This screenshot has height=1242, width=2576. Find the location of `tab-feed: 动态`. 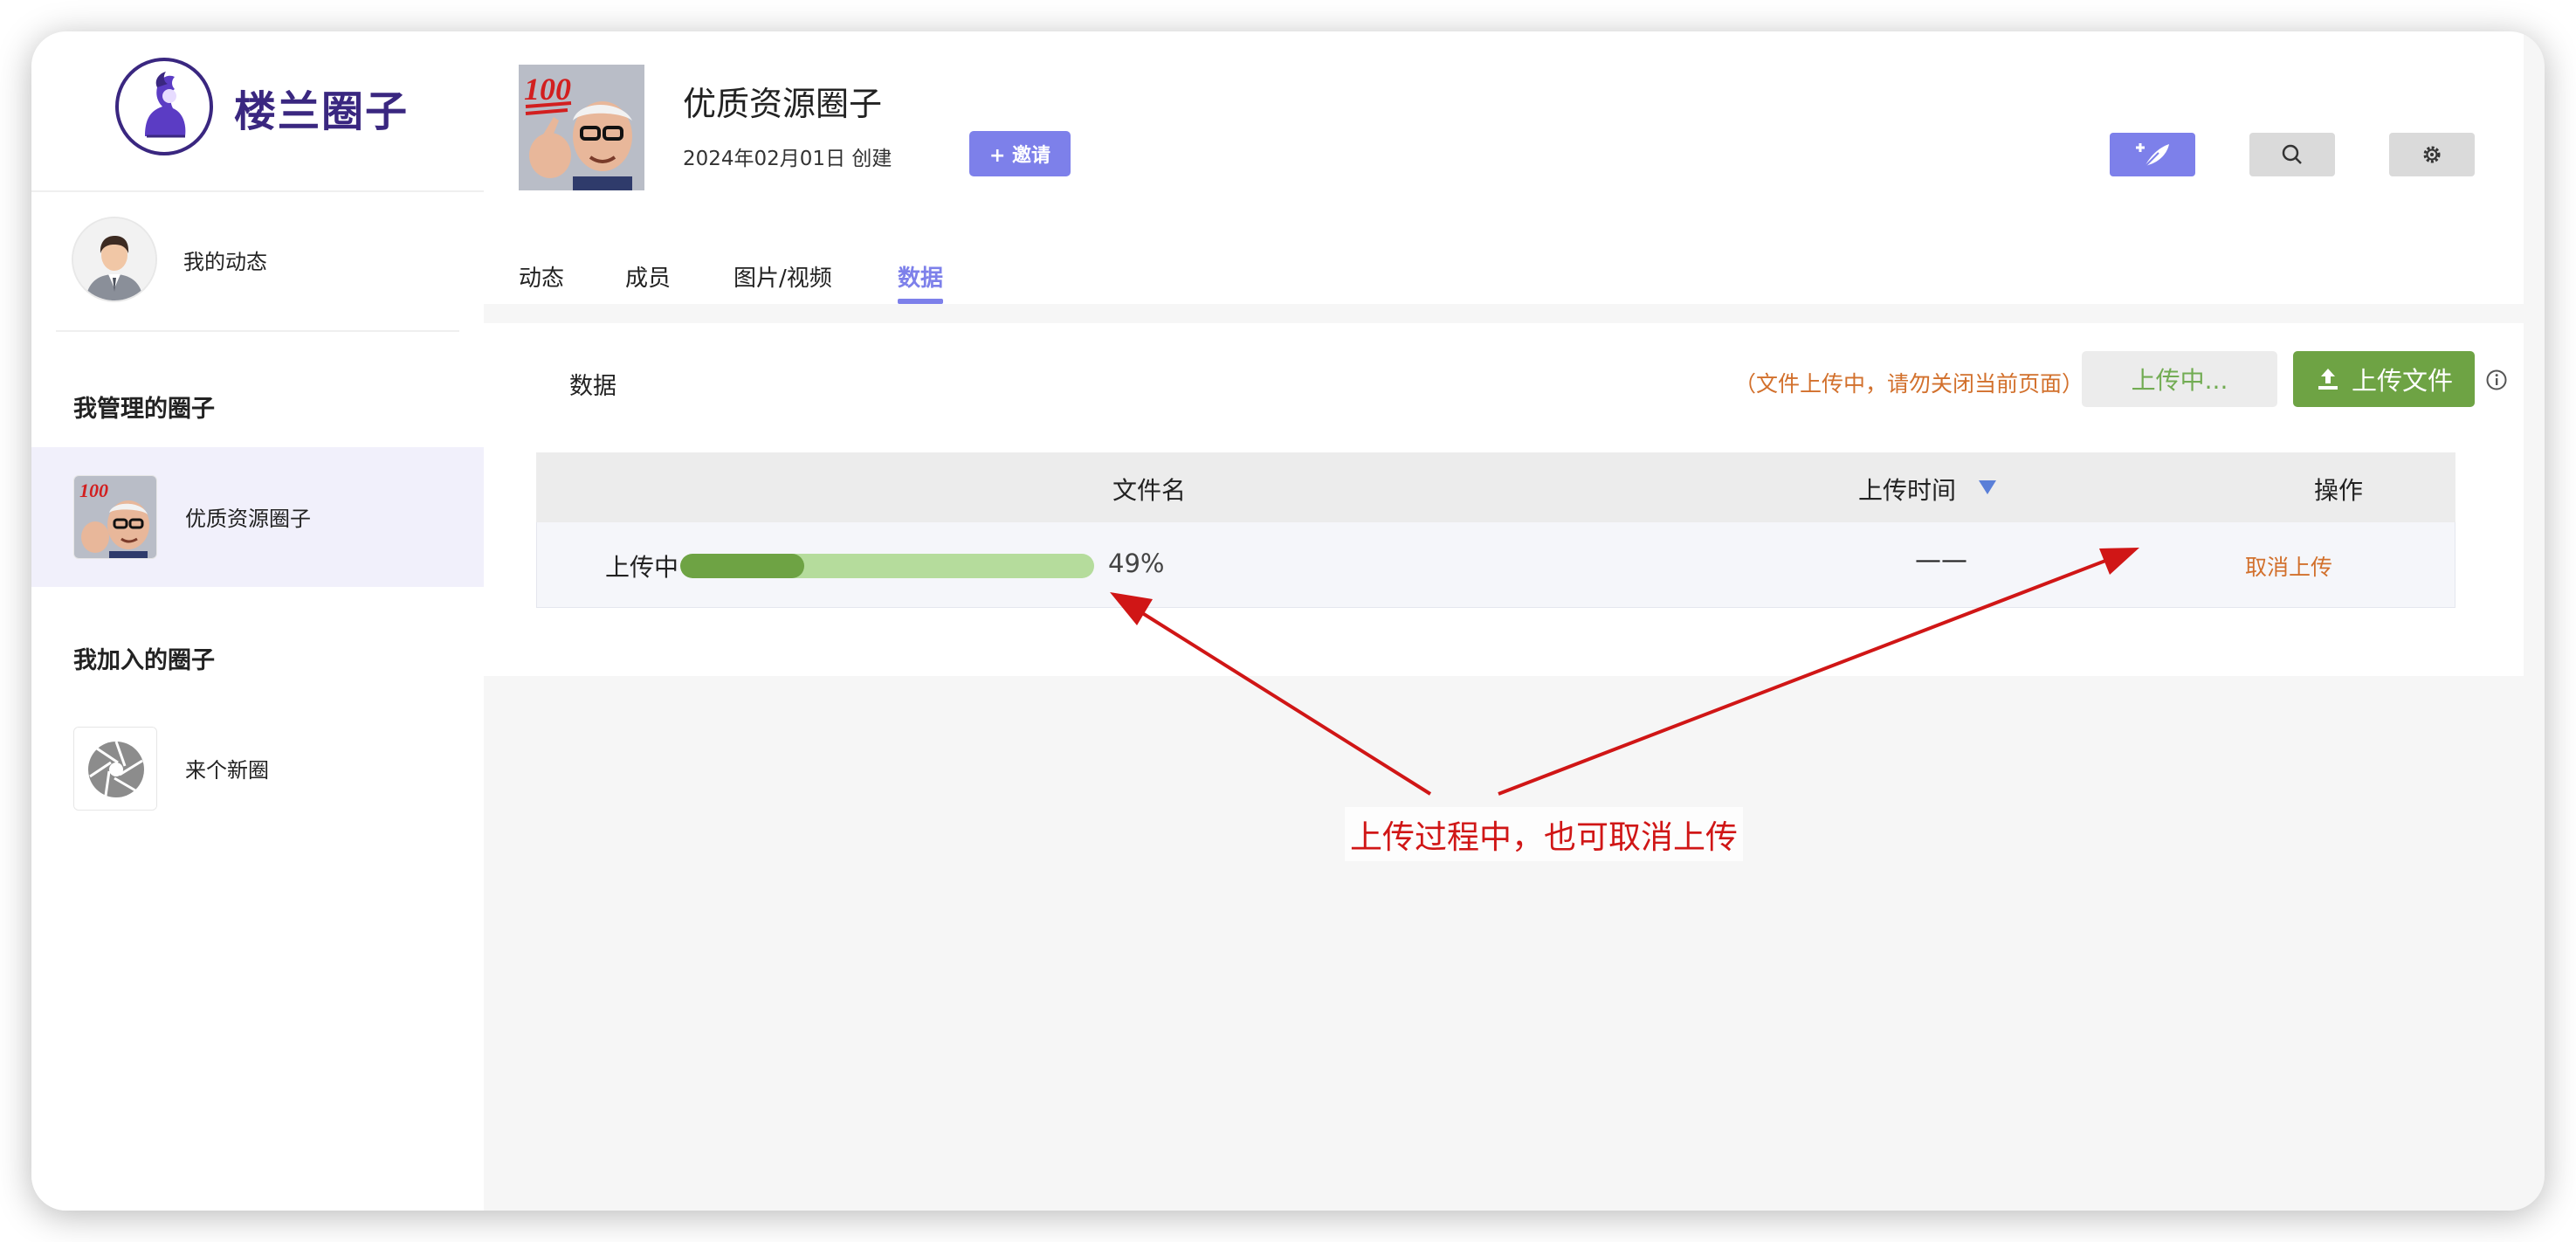

tab-feed: 动态 is located at coordinates (541, 276).